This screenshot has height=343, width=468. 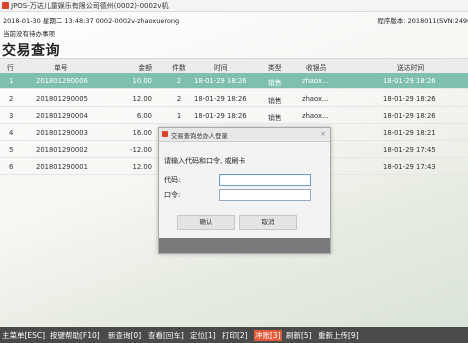 I want to click on fk-help: 按键帮助[F10], so click(x=75, y=335).